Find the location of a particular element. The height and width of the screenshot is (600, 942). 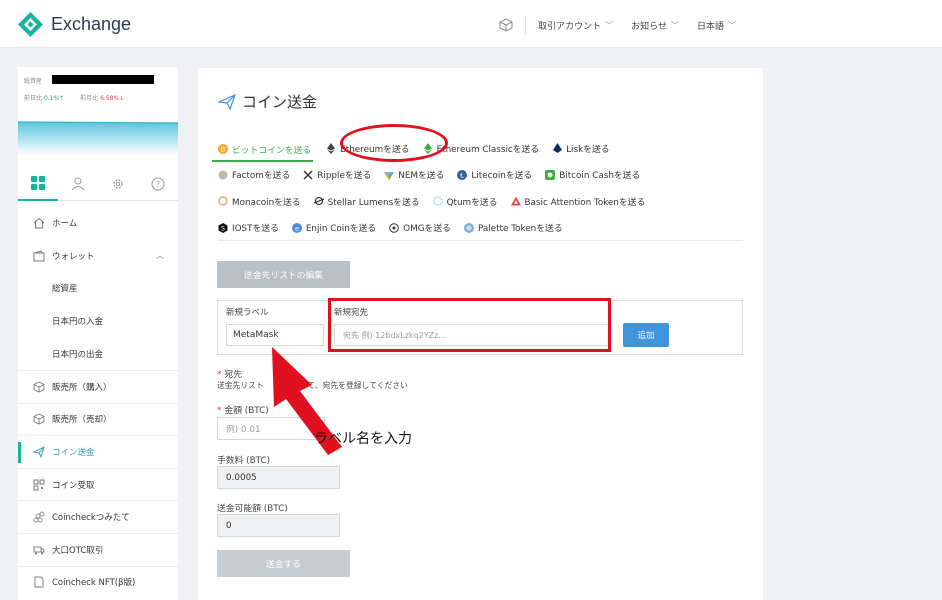

tab-lisk: Liskを送る is located at coordinates (581, 148).